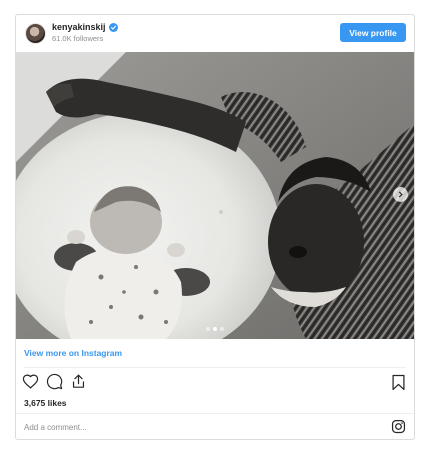 The height and width of the screenshot is (452, 439). Describe the element at coordinates (79, 27) in the screenshot. I see `username-link: kenyakinskij` at that location.